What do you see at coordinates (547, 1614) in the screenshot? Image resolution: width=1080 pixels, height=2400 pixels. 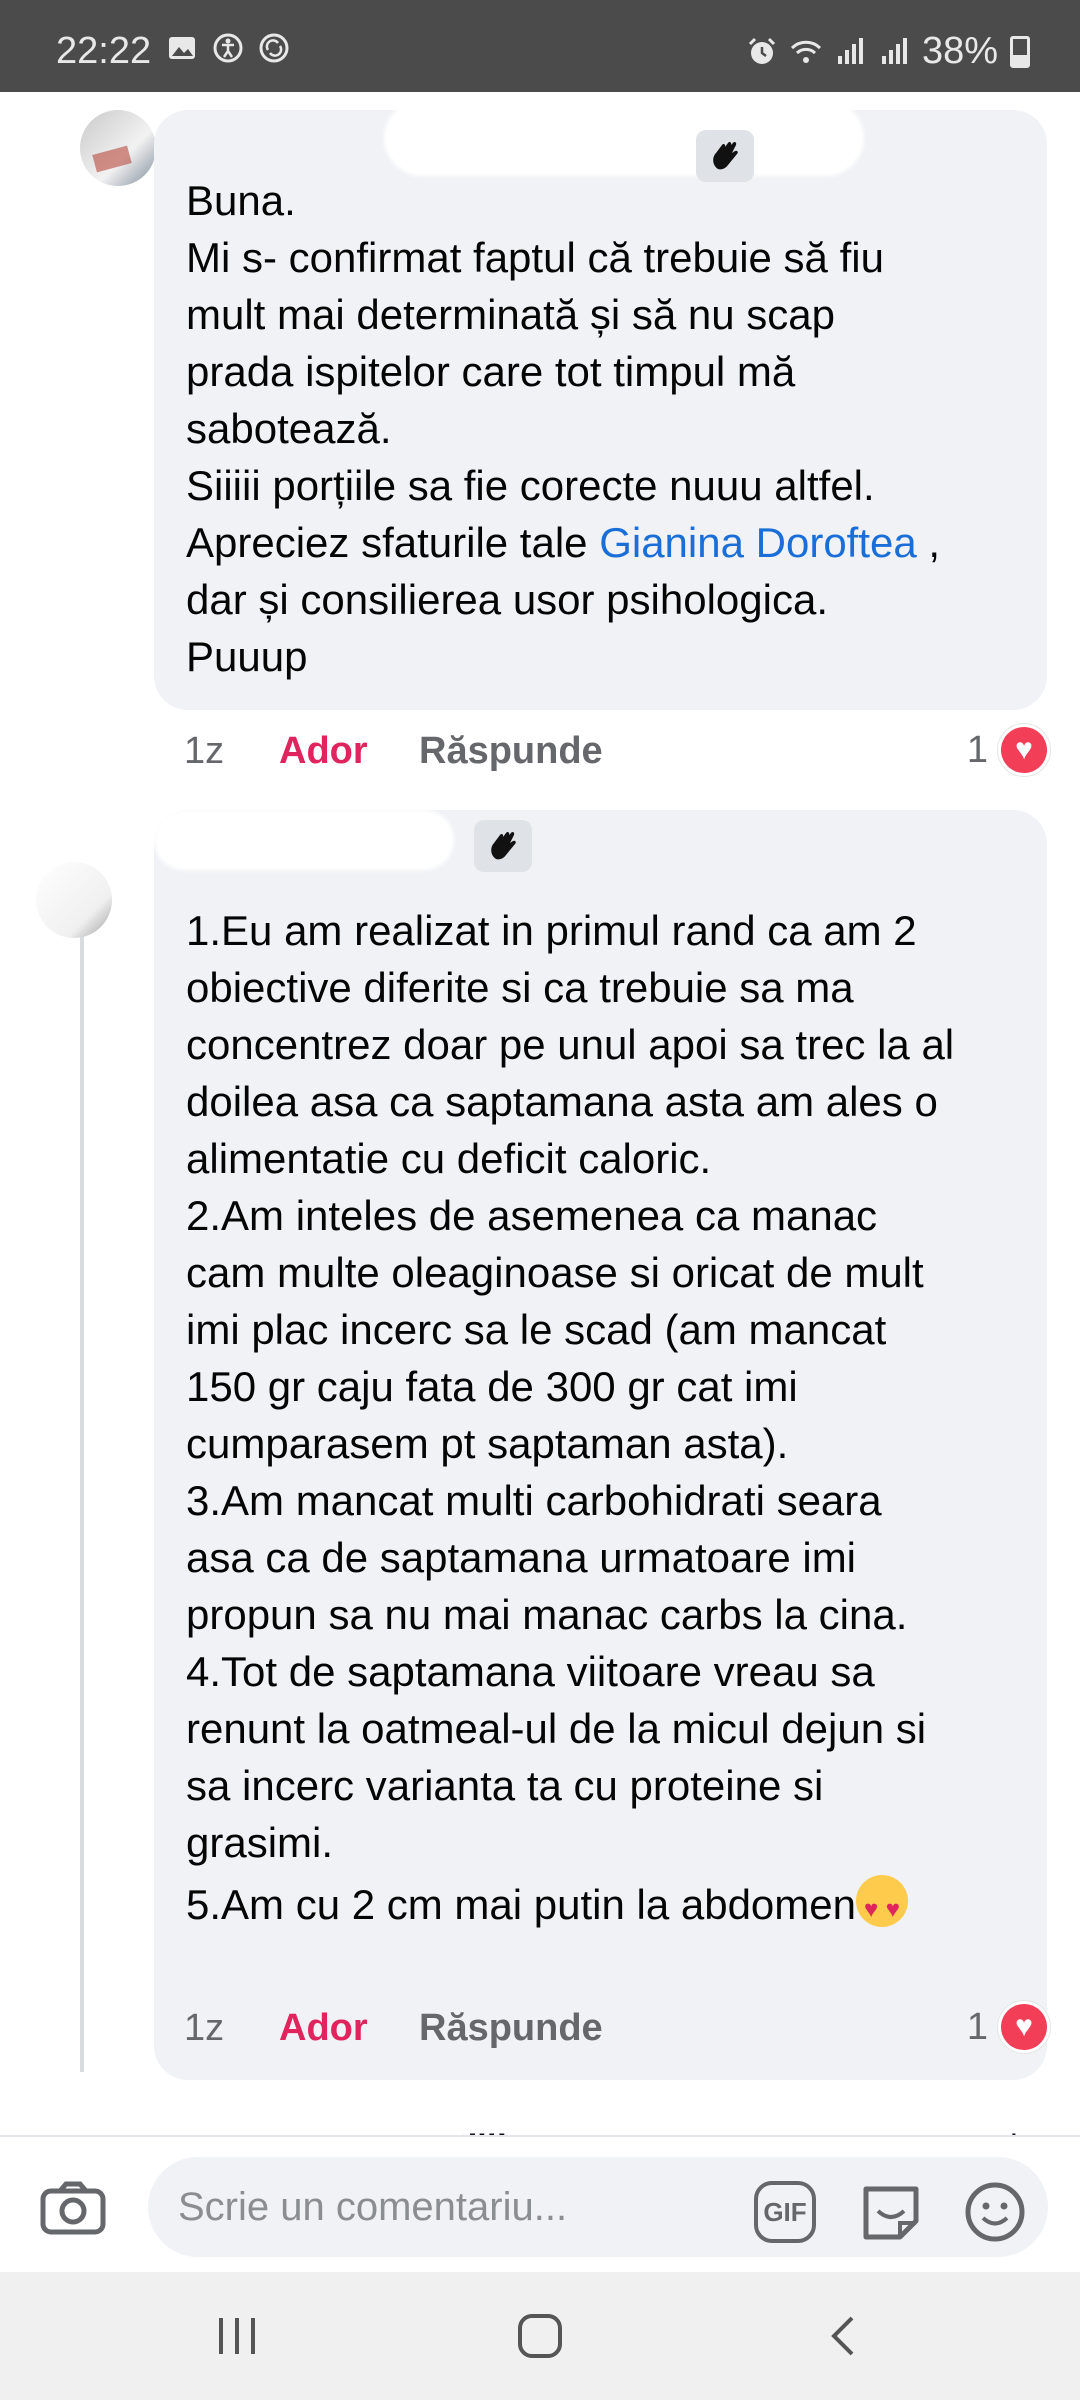 I see `comment-line: propun sa nu mai manac carbs la cina.` at bounding box center [547, 1614].